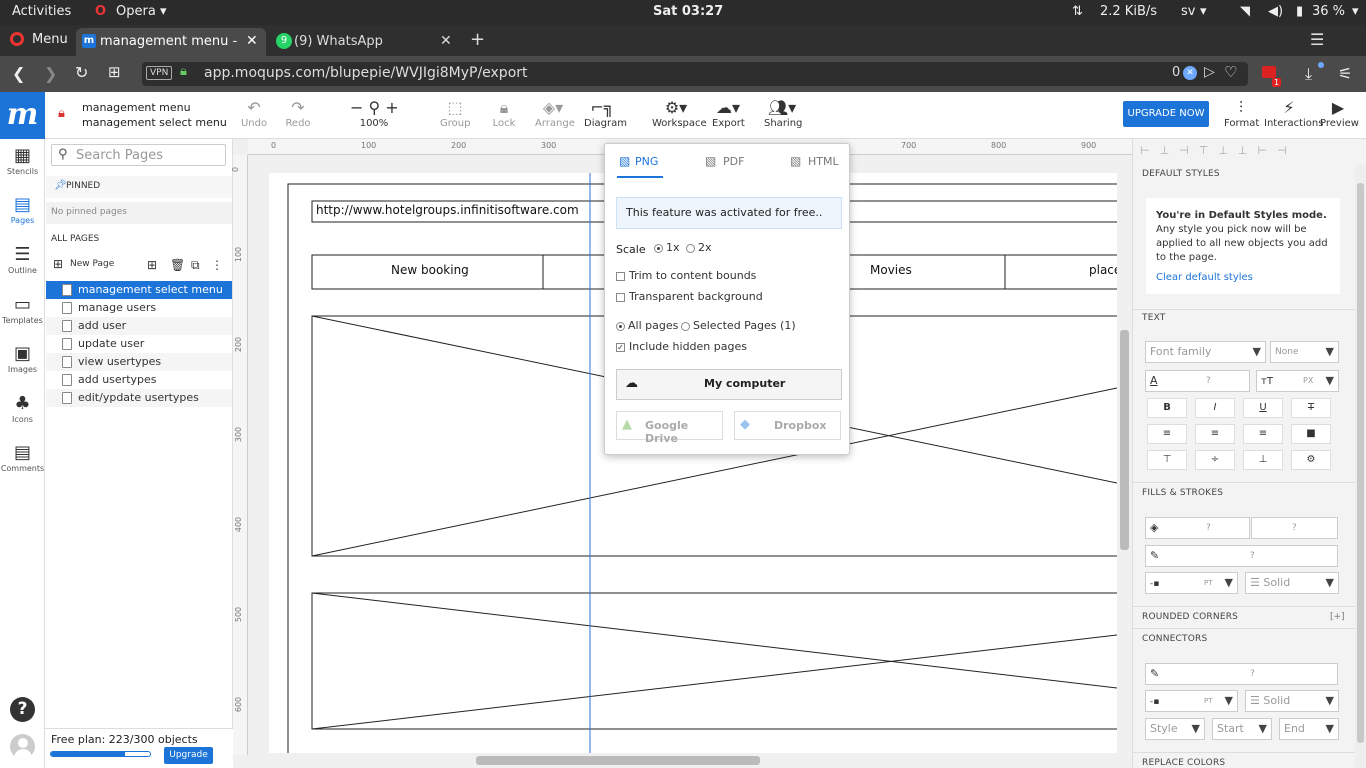 The height and width of the screenshot is (768, 1366). I want to click on connector-width-field: -▪ PT ▼, so click(1191, 701).